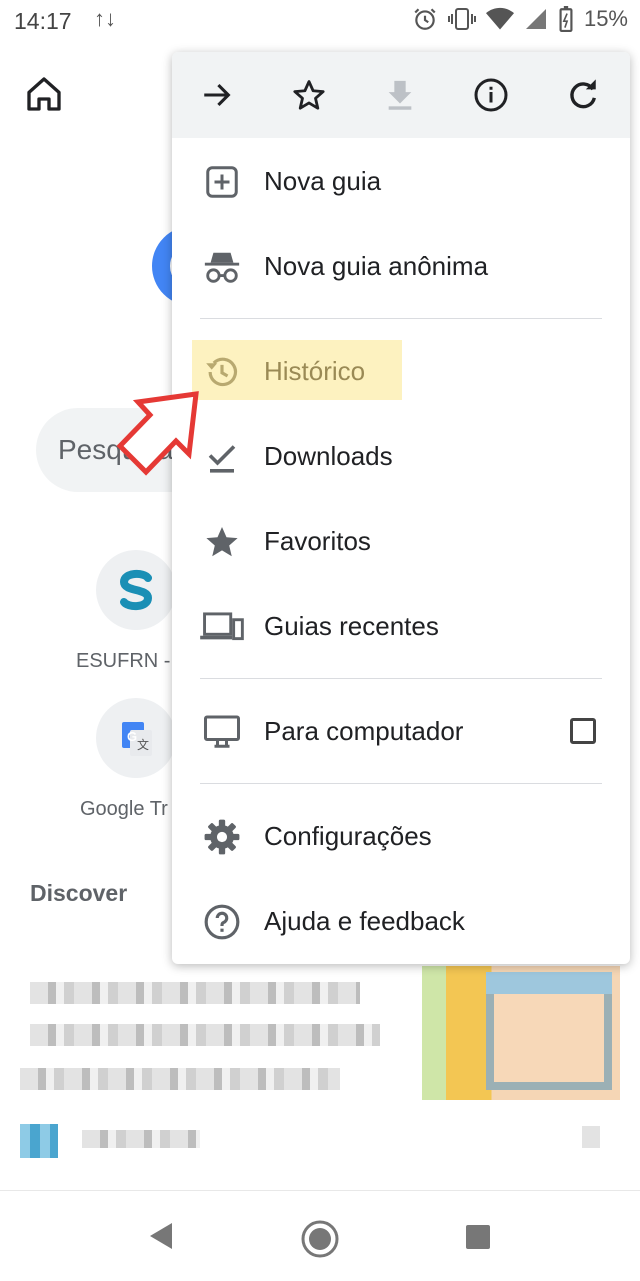 This screenshot has height=1281, width=640. I want to click on menu-item-desktop-site: Para computador, so click(401, 732).